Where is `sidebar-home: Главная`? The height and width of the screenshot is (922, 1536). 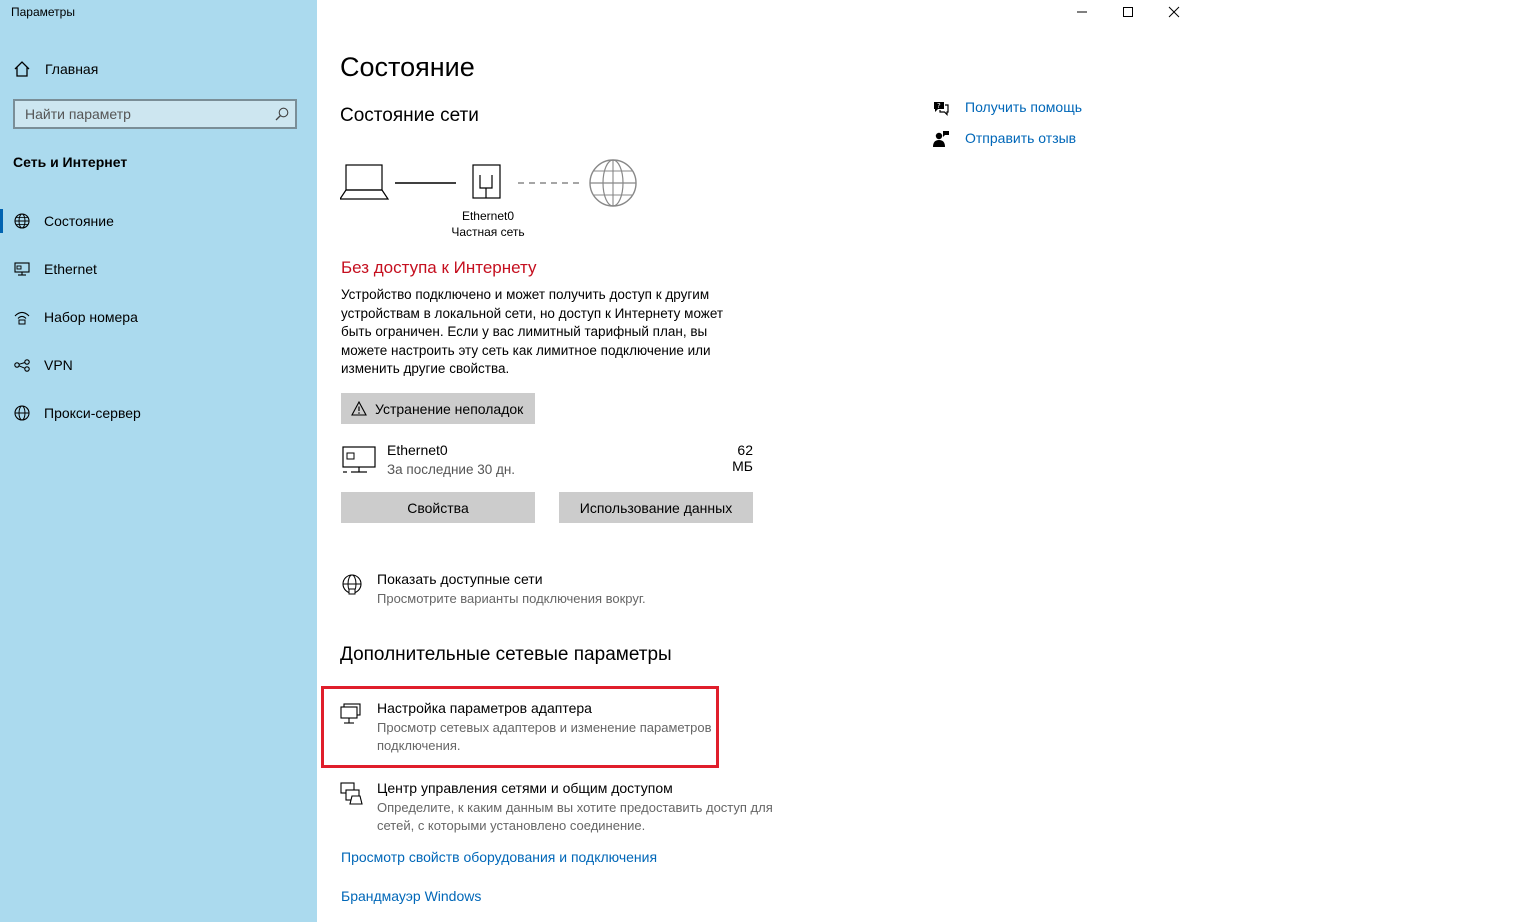
sidebar-home: Главная is located at coordinates (158, 69).